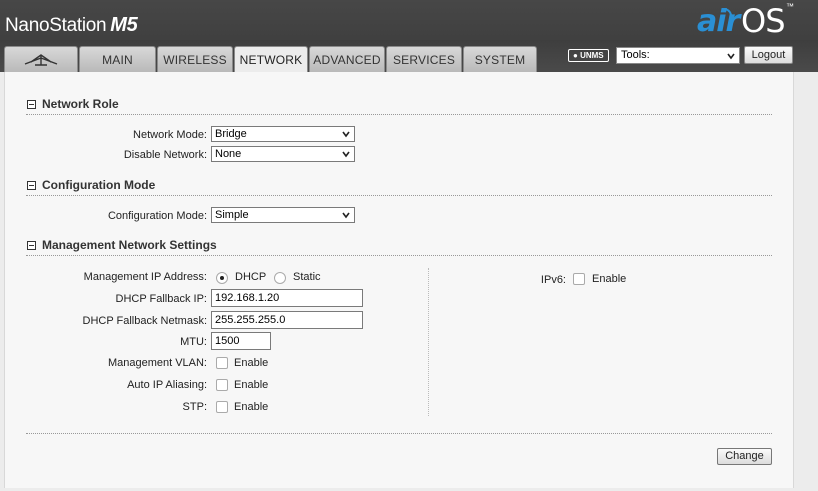 This screenshot has width=818, height=491. Describe the element at coordinates (553, 280) in the screenshot. I see `ipv6-label: IPv6:` at that location.